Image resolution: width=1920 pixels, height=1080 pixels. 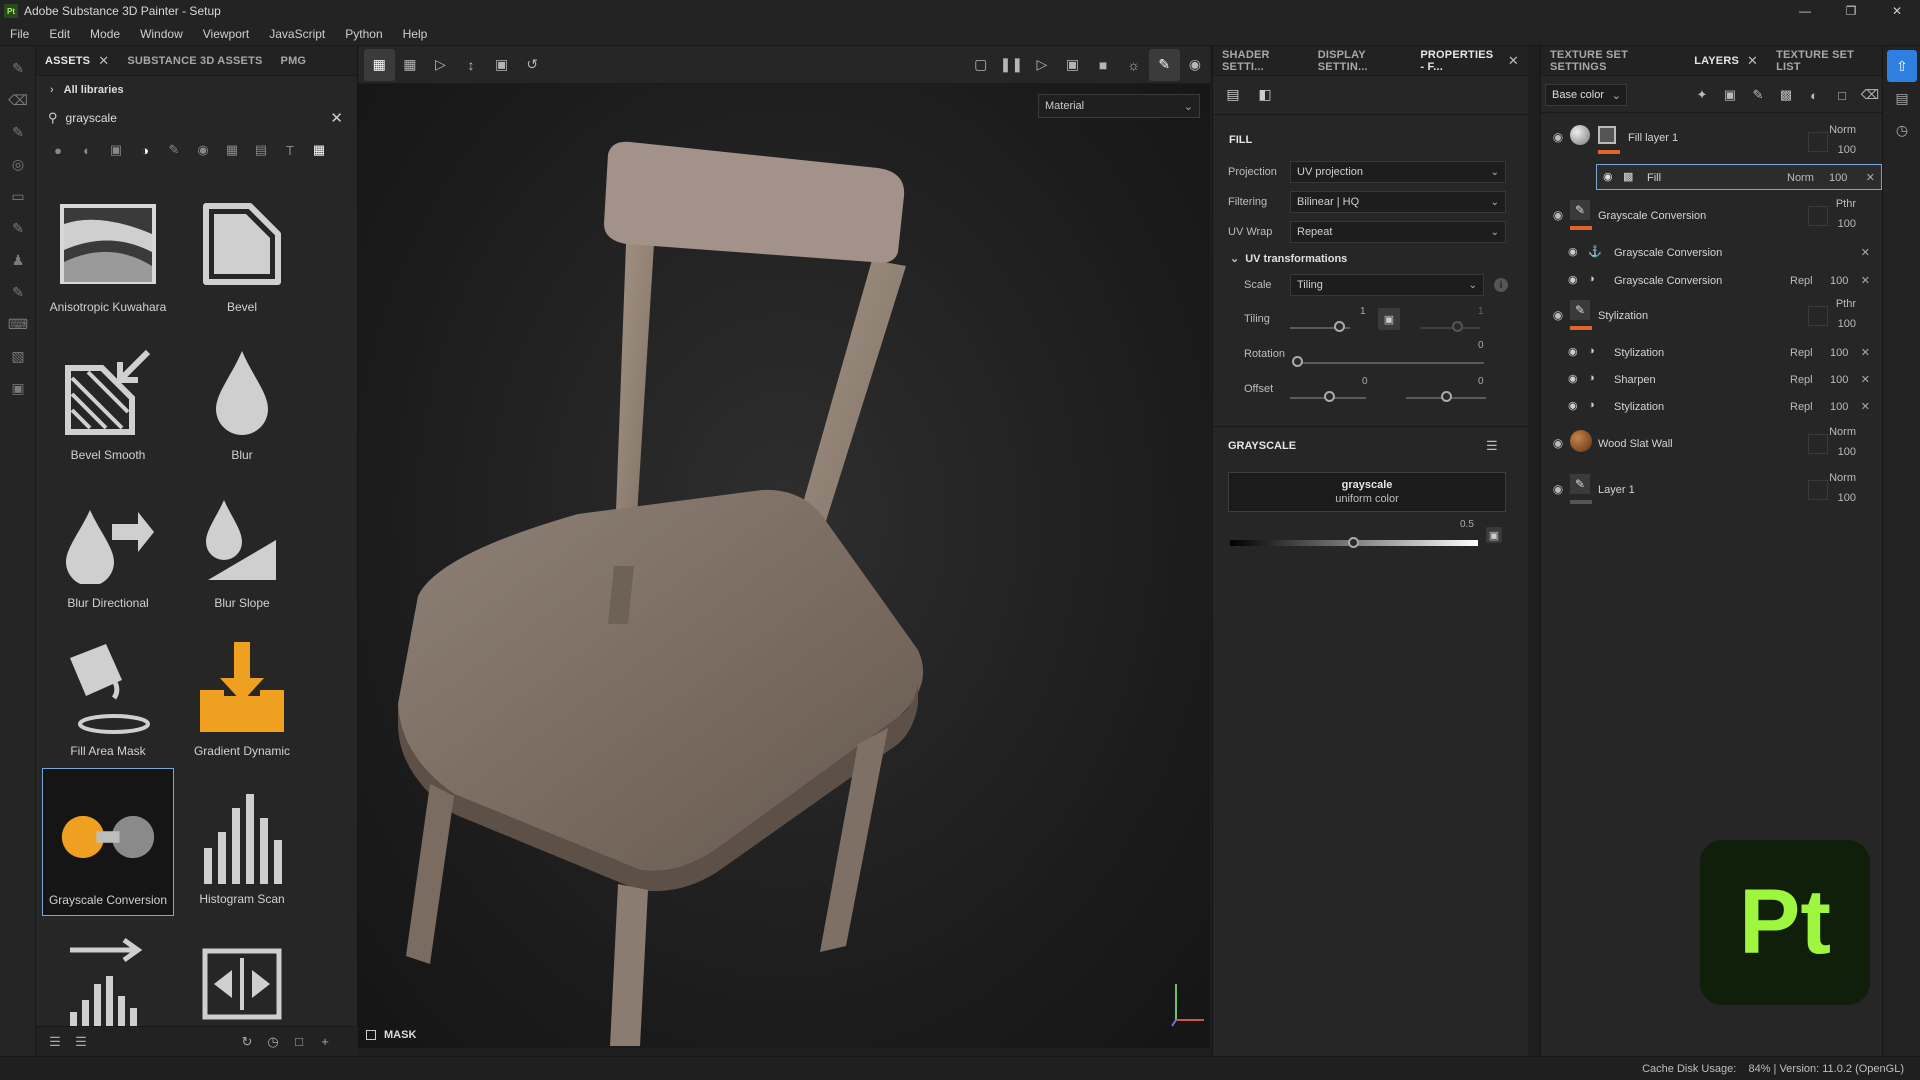 I want to click on camera-icon: ■, so click(x=1103, y=65).